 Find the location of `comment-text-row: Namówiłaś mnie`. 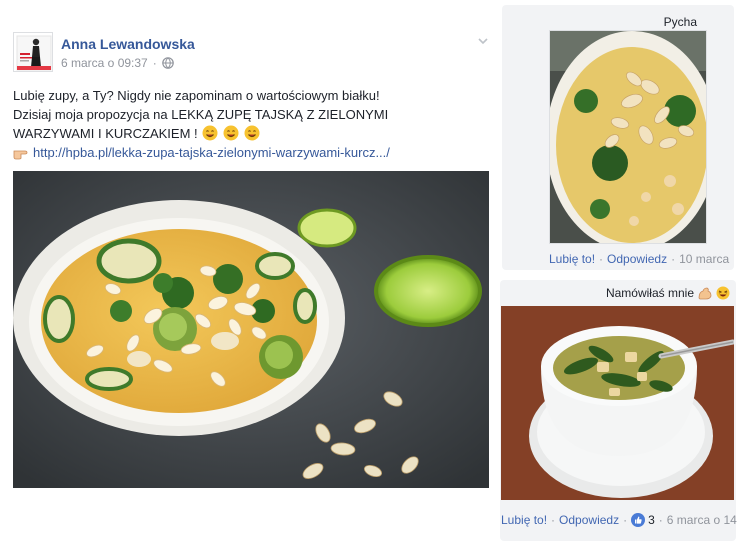

comment-text-row: Namówiłaś mnie is located at coordinates (668, 293).